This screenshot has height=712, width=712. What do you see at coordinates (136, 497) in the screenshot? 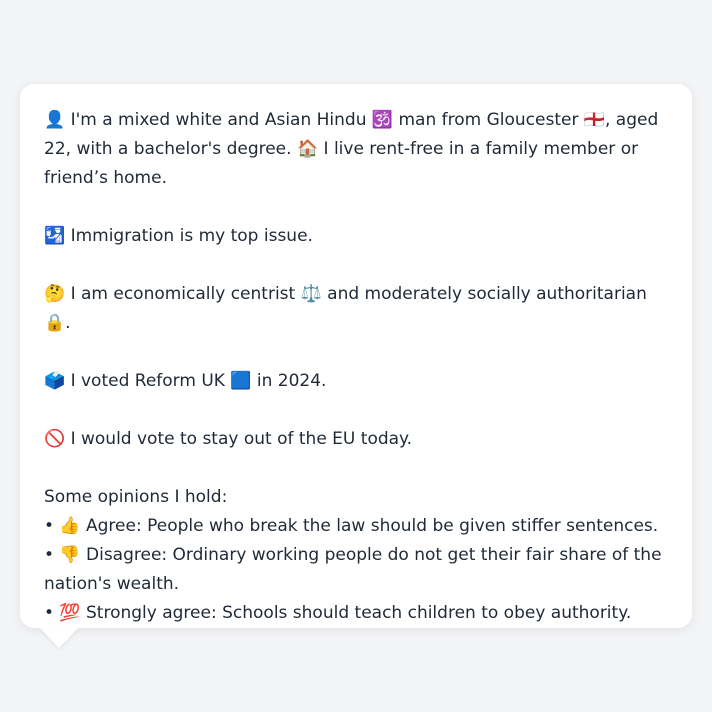
I see `opinions-heading: Some opinions I hold:` at bounding box center [136, 497].